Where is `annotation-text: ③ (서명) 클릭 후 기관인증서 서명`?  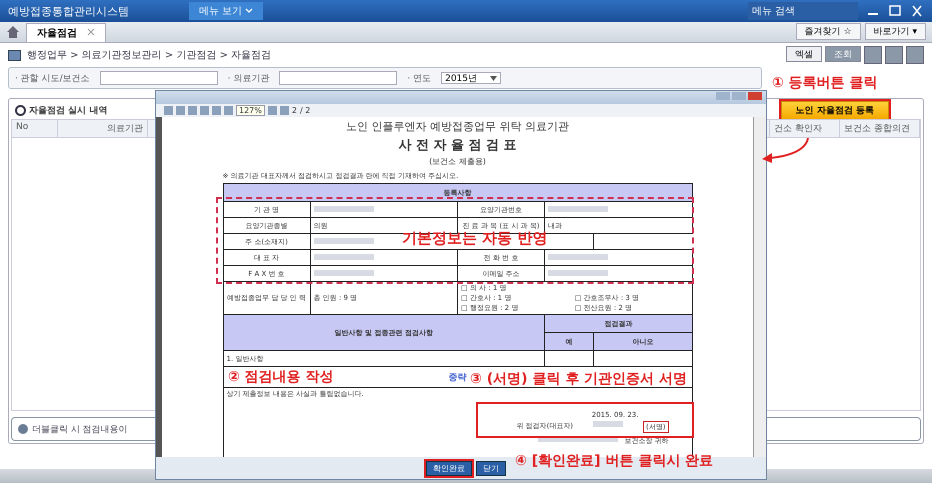
annotation-text: ③ (서명) 클릭 후 기관인증서 서명 is located at coordinates (579, 379).